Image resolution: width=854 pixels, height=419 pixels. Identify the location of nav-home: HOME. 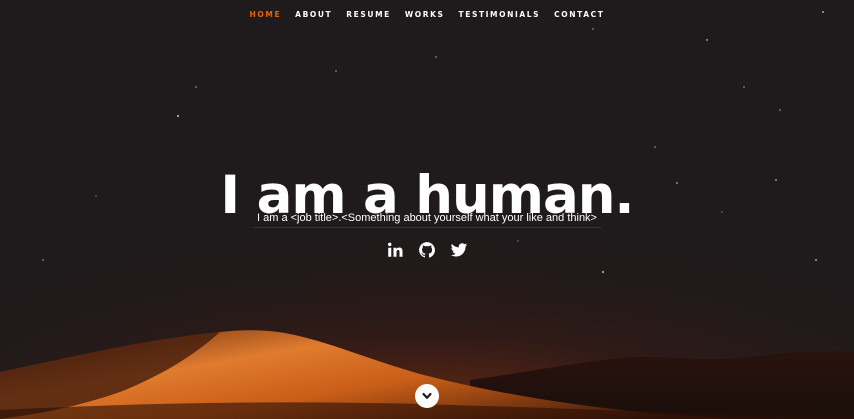
(266, 14).